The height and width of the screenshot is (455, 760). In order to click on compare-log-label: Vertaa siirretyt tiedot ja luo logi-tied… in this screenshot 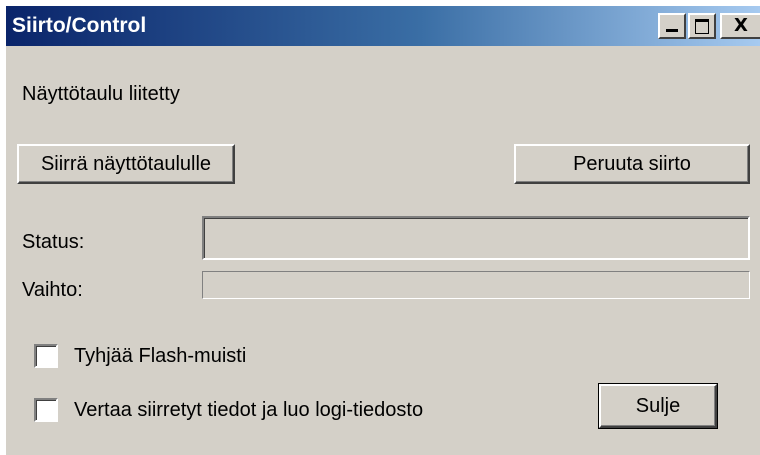, I will do `click(249, 410)`.